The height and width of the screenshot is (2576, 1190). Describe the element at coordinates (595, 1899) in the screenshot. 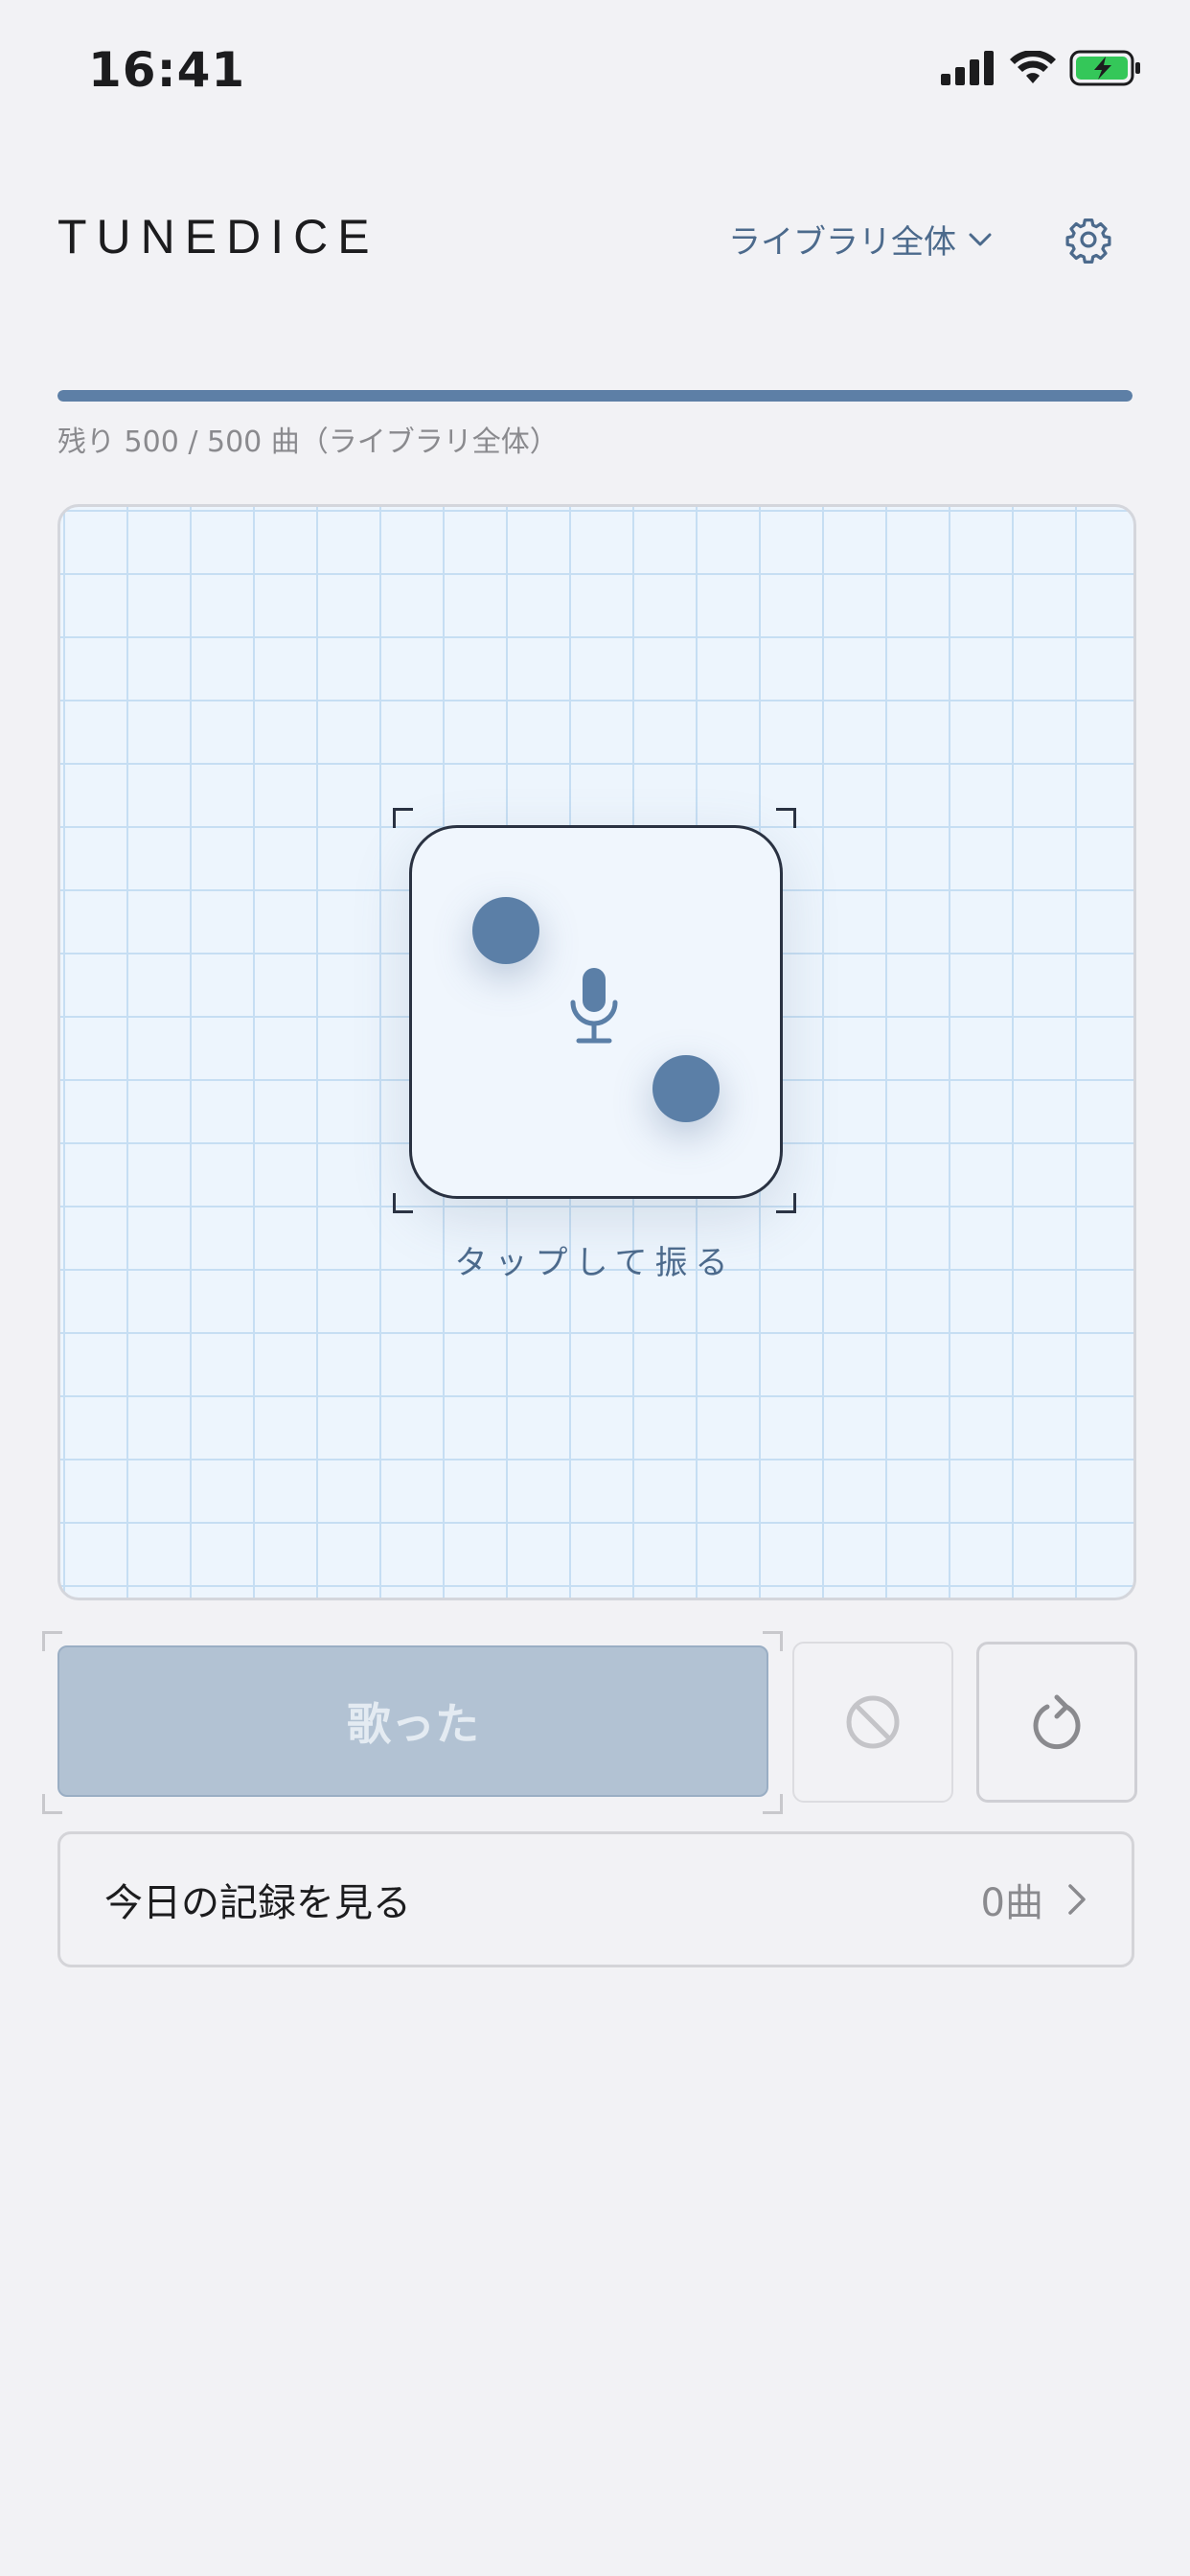

I see `today-history-row: 今日の記録を見る 0曲` at that location.